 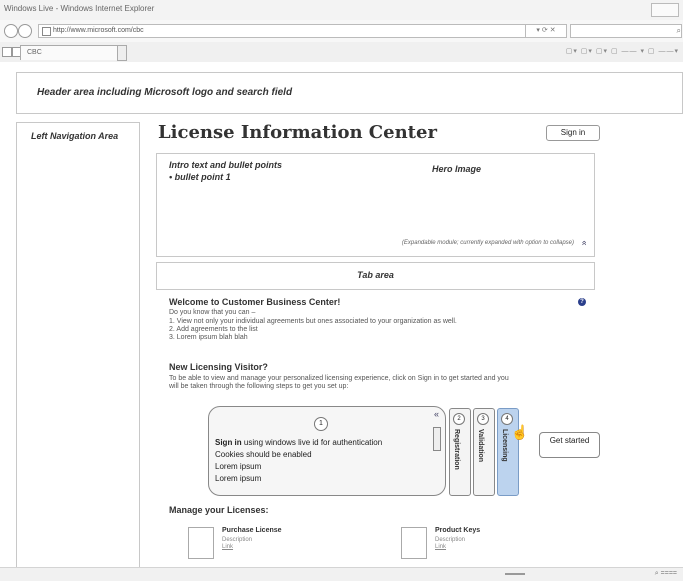 I want to click on intro-bullet: • bullet point 1, so click(x=200, y=177).